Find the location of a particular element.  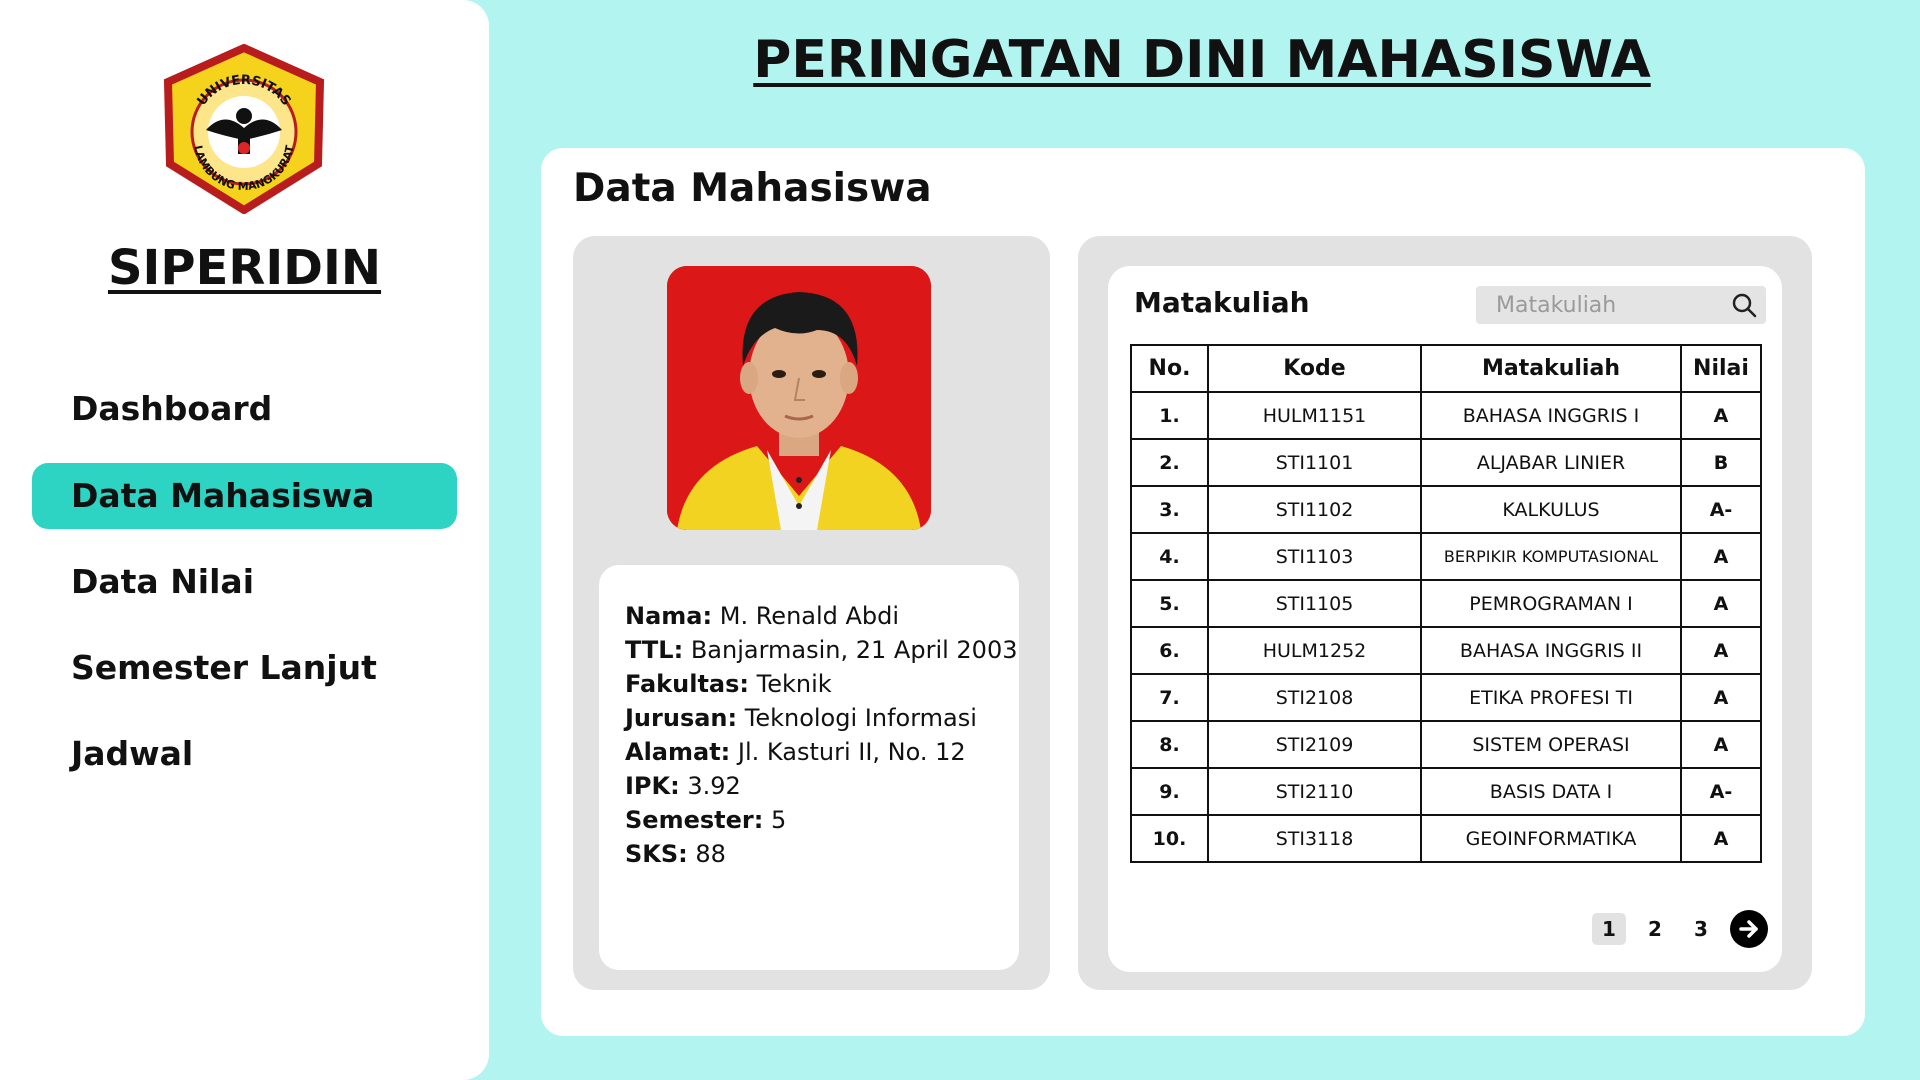

sidebar-item-semester-lanjut: Semester Lanjut is located at coordinates (244, 668).